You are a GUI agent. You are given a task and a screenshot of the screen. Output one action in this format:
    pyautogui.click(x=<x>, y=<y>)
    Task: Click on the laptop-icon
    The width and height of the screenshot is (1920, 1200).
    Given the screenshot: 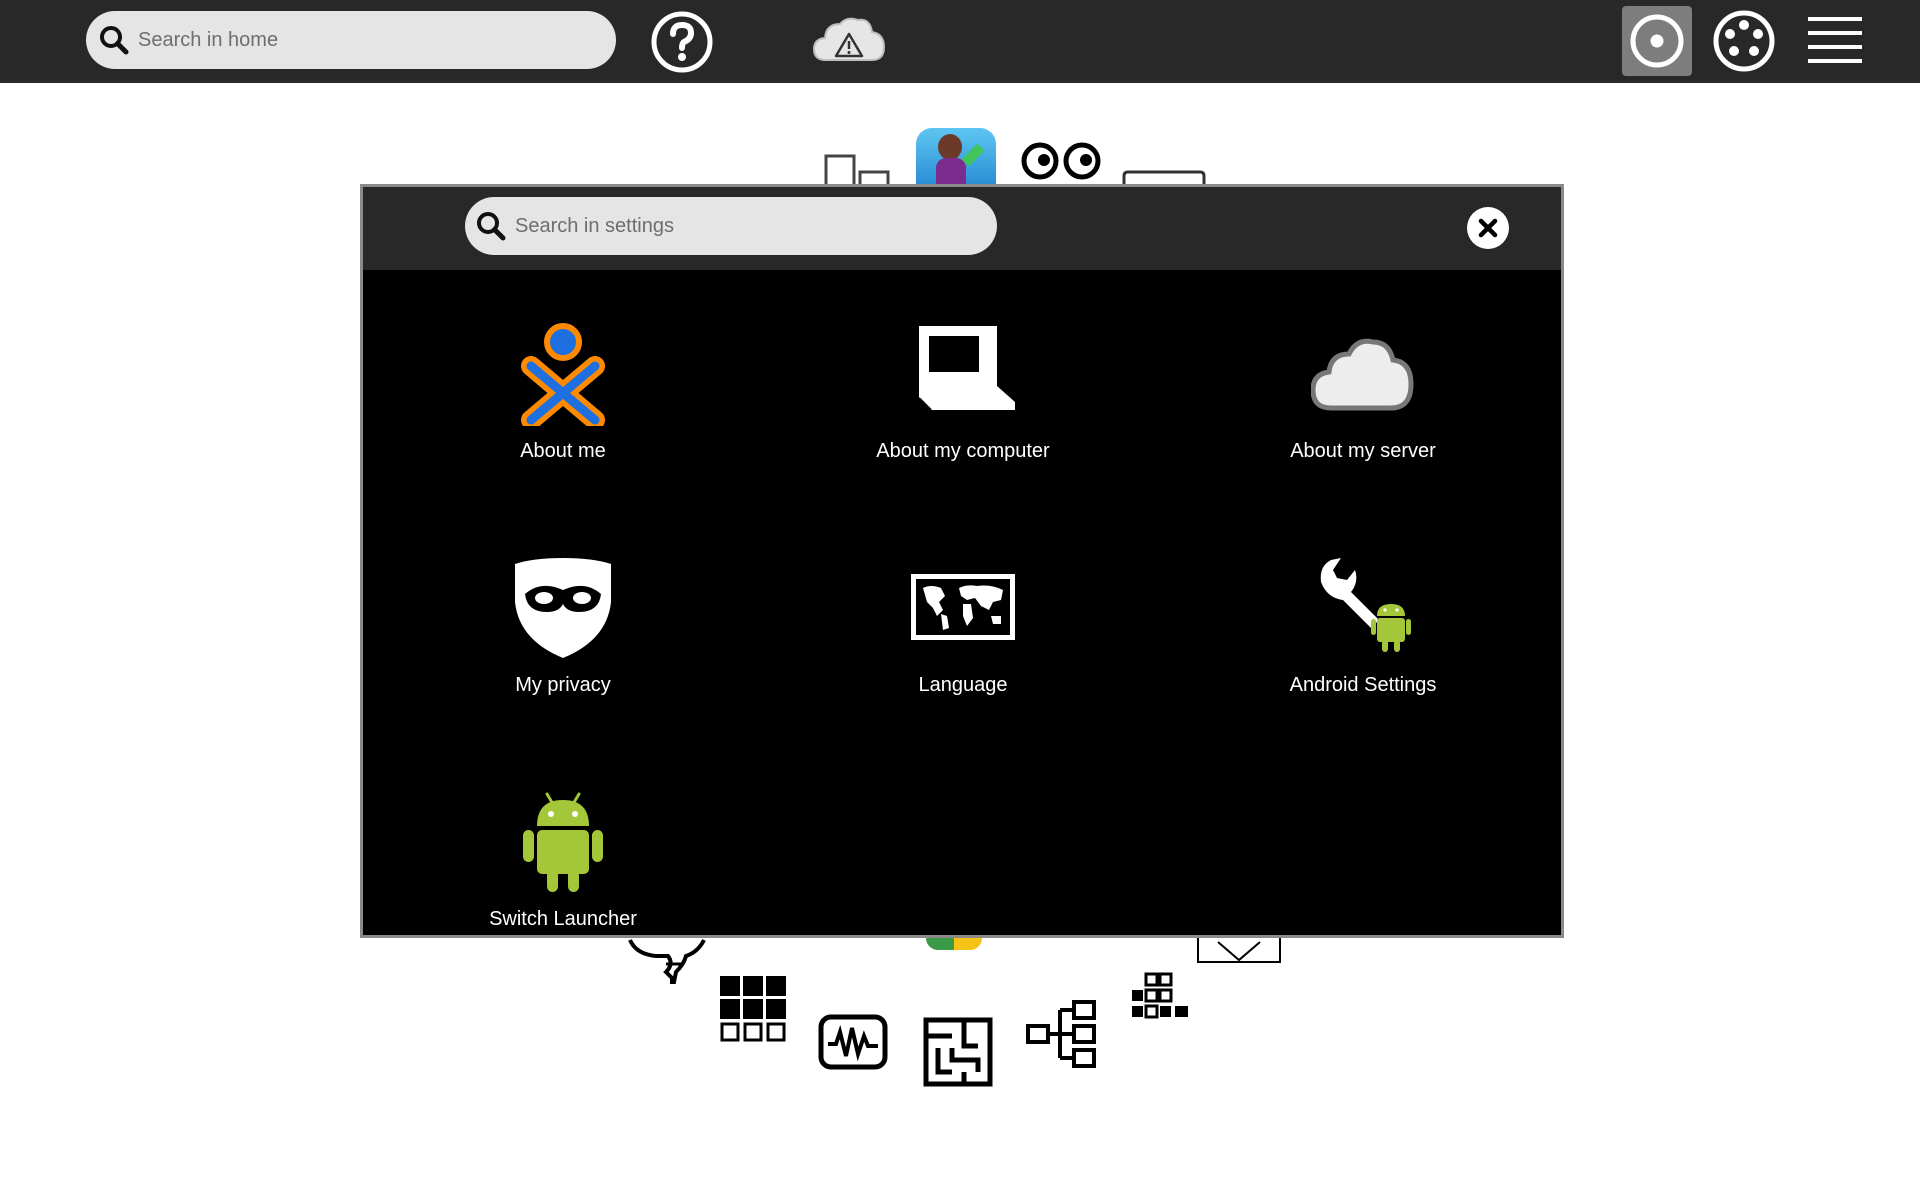 What is the action you would take?
    pyautogui.click(x=966, y=368)
    